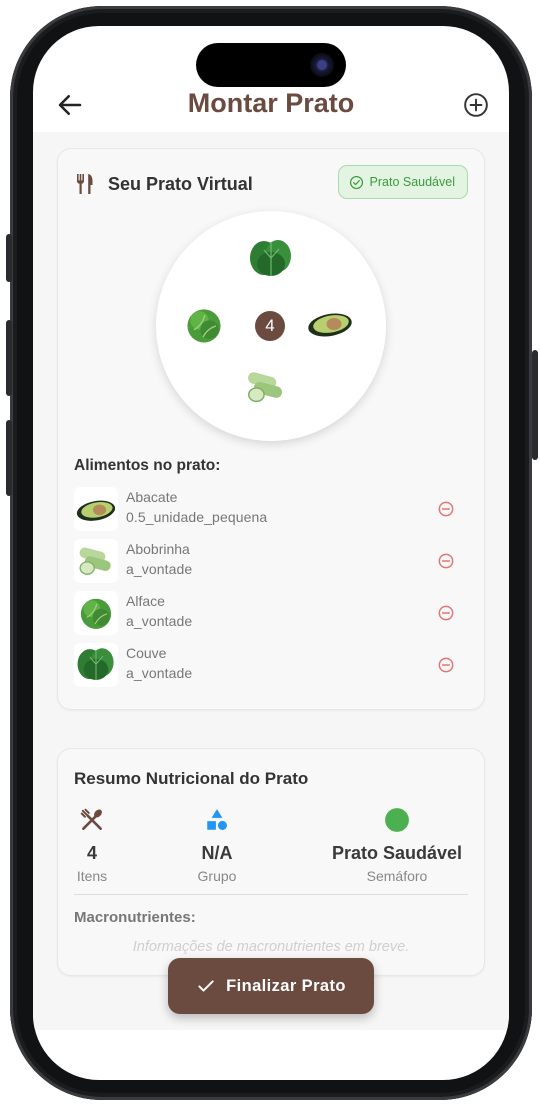 The image size is (540, 1105). Describe the element at coordinates (272, 509) in the screenshot. I see `food-list-item: Abacate 0.5_unidade_pequena` at that location.